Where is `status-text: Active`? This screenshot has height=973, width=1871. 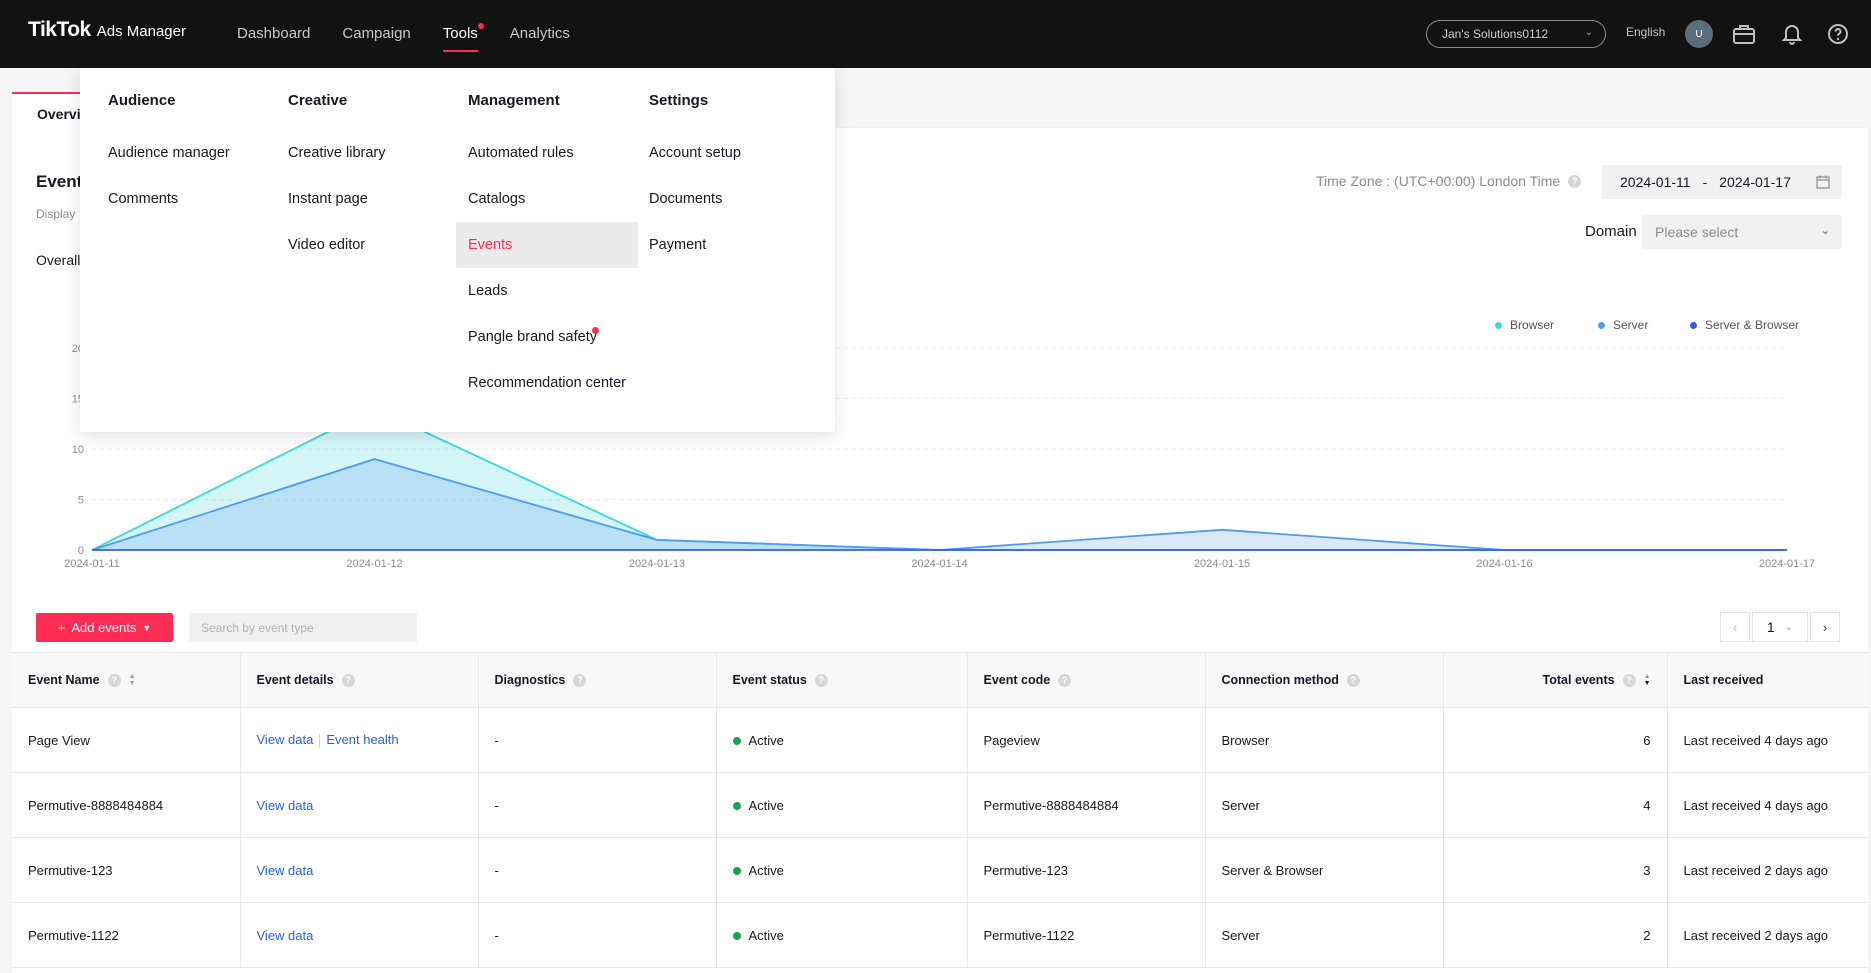
status-text: Active is located at coordinates (766, 870).